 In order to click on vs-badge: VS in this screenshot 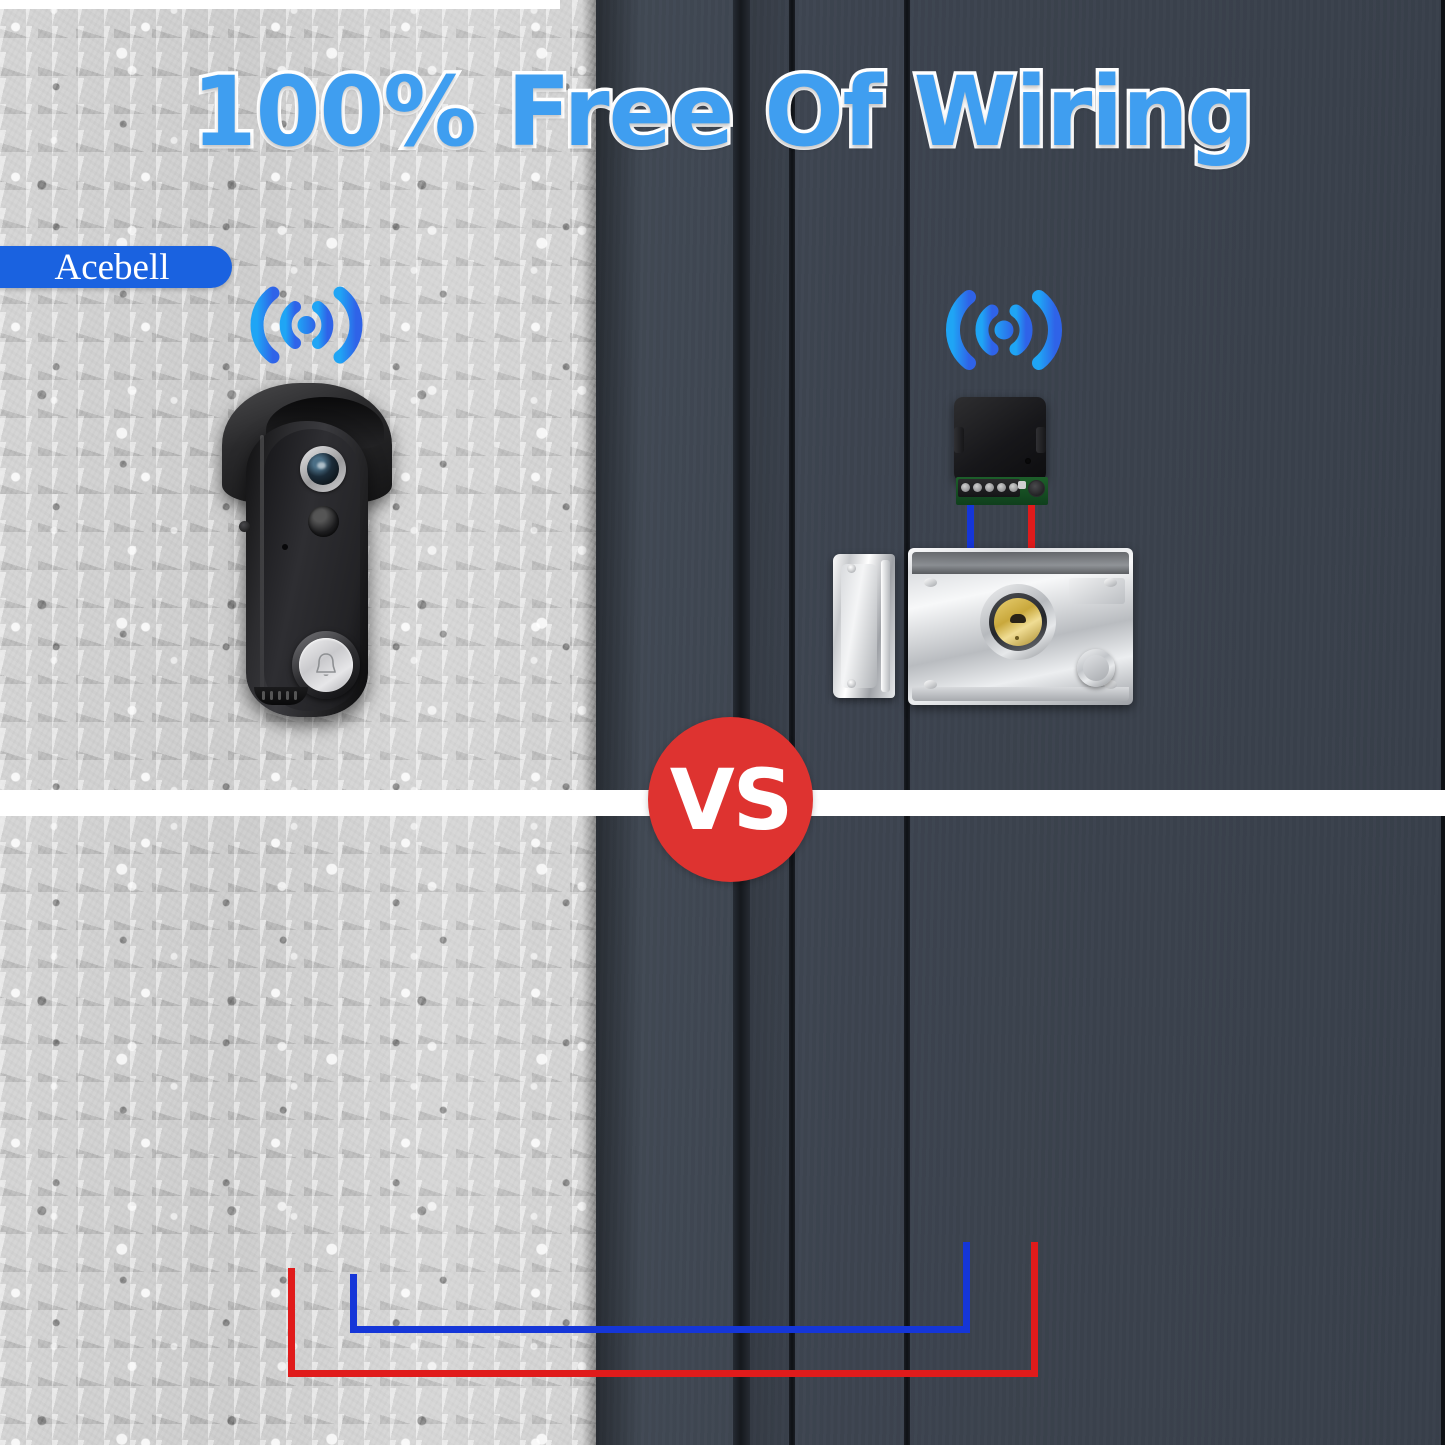, I will do `click(730, 799)`.